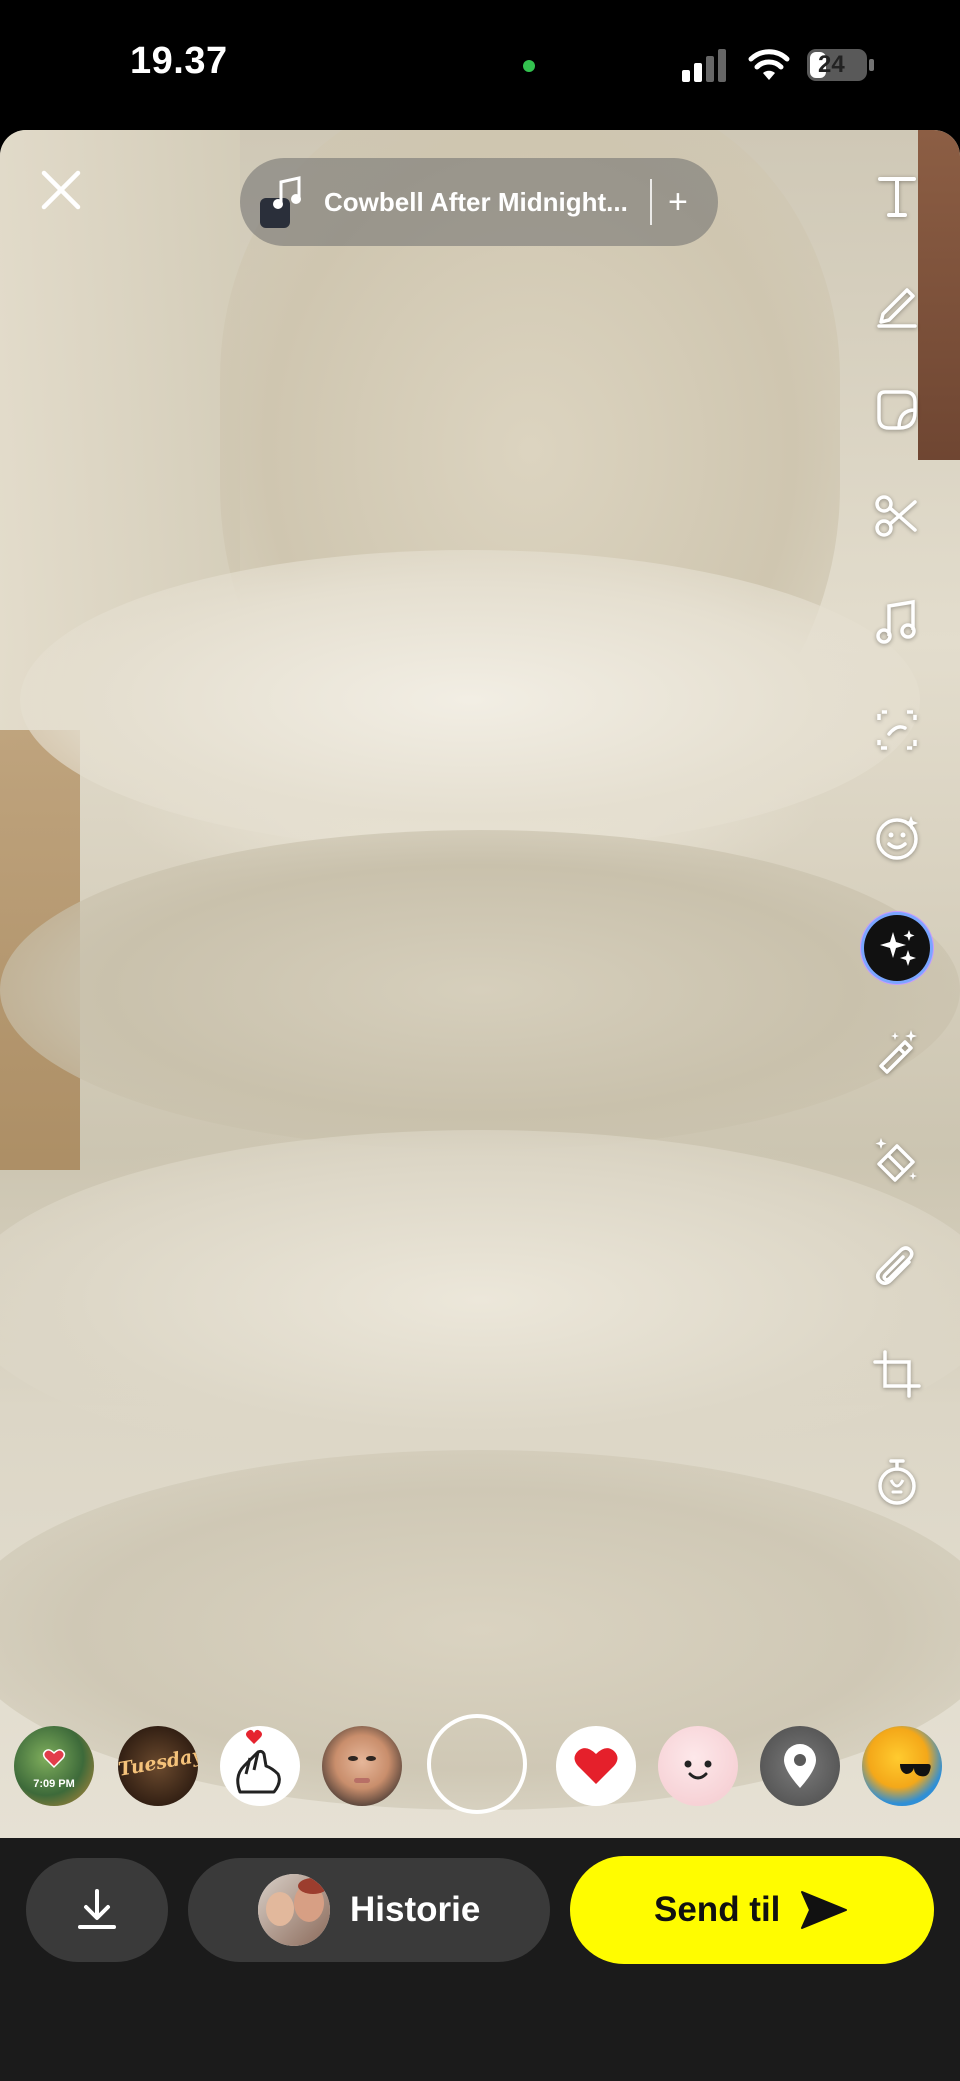 The height and width of the screenshot is (2081, 960). I want to click on magic-wand-icon, so click(898, 1052).